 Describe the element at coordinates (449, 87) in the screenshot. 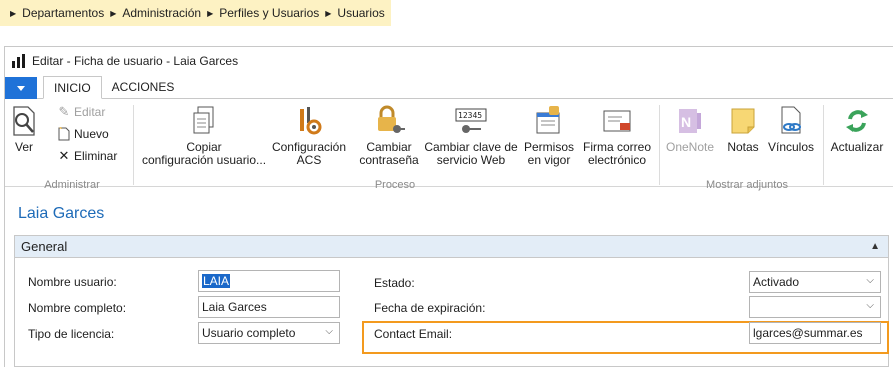

I see `ribbon-tabs: INICIO ACCIONES` at that location.